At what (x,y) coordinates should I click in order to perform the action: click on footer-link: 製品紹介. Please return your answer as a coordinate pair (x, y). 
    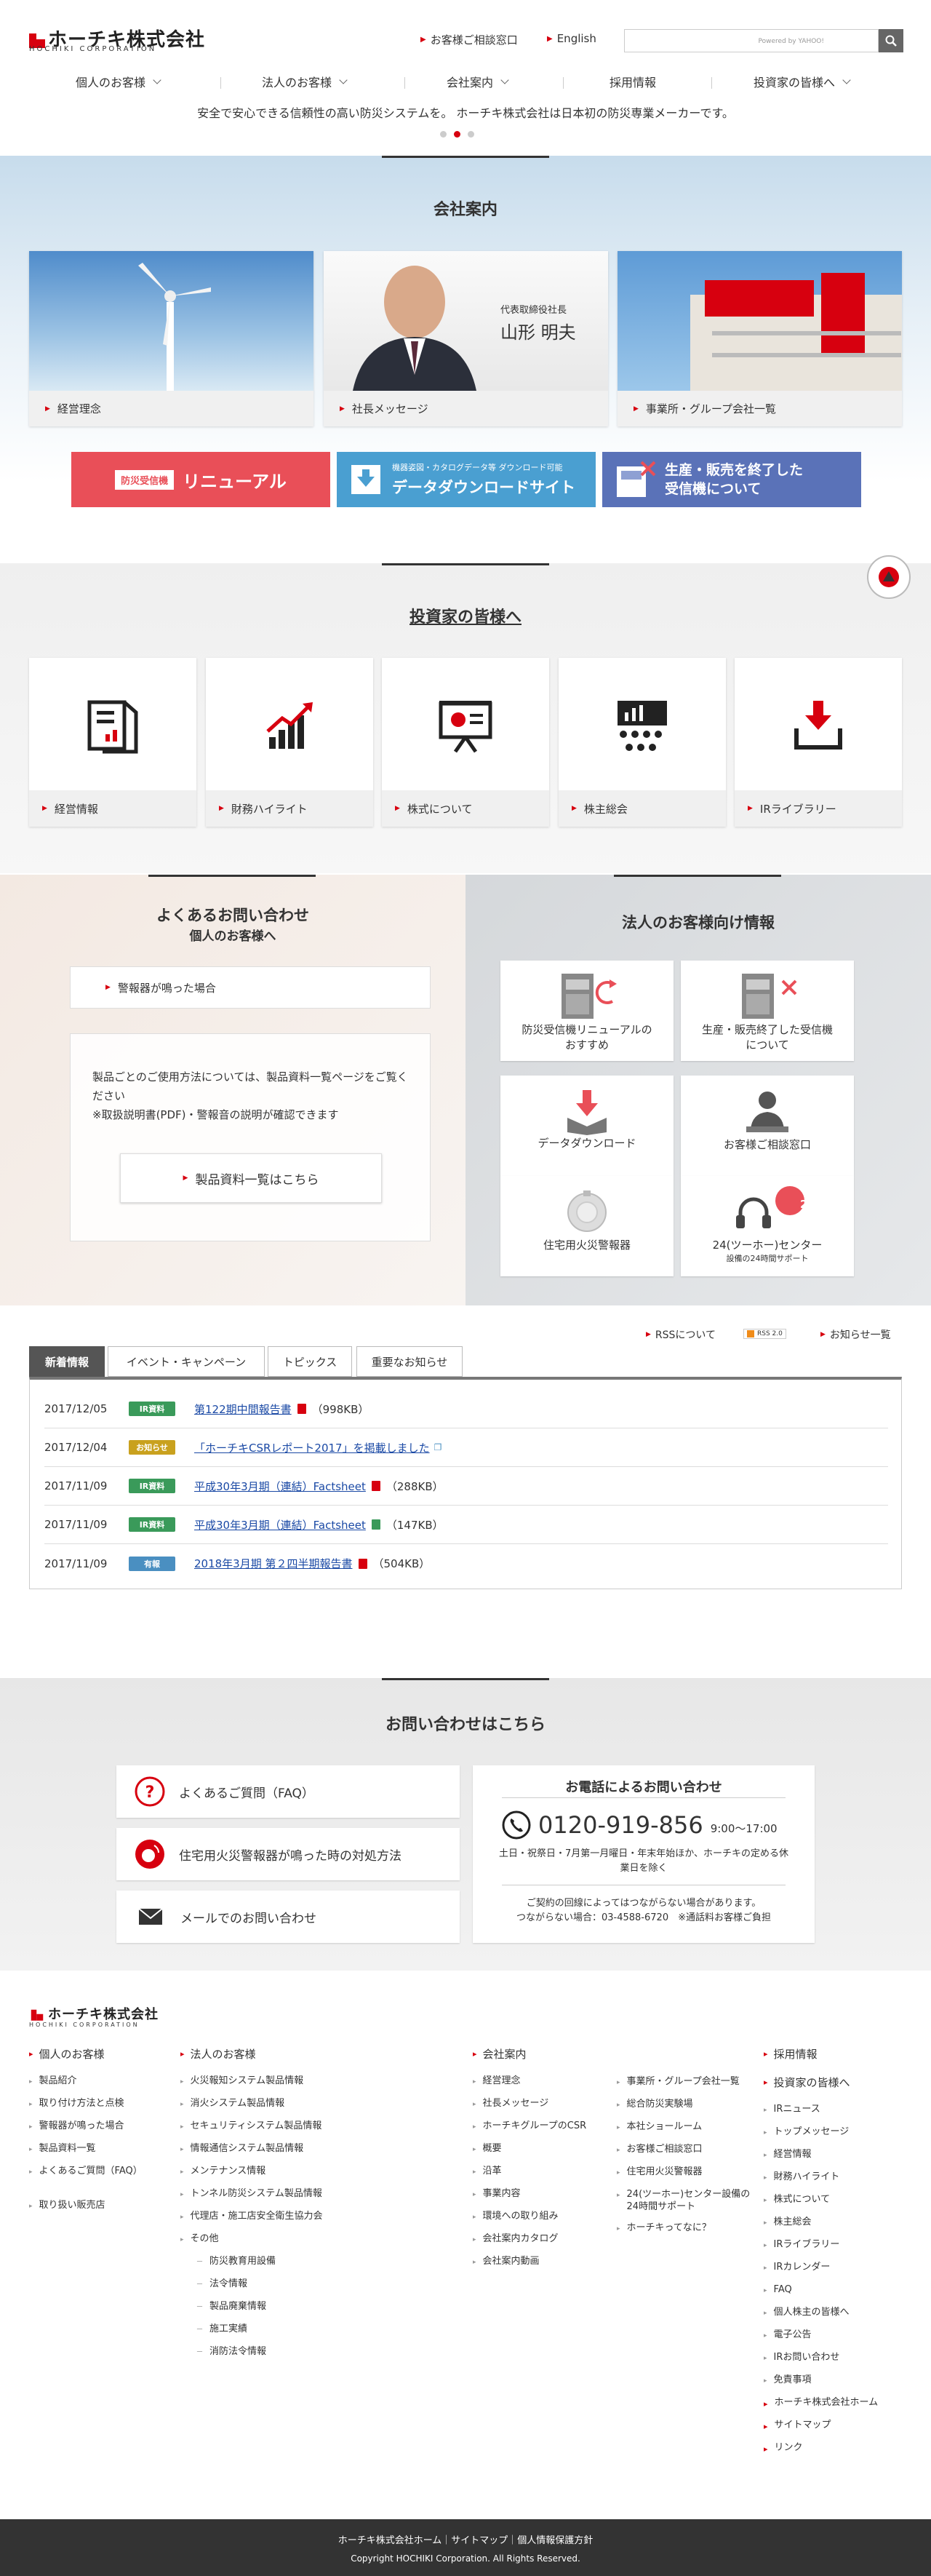
    Looking at the image, I should click on (98, 2081).